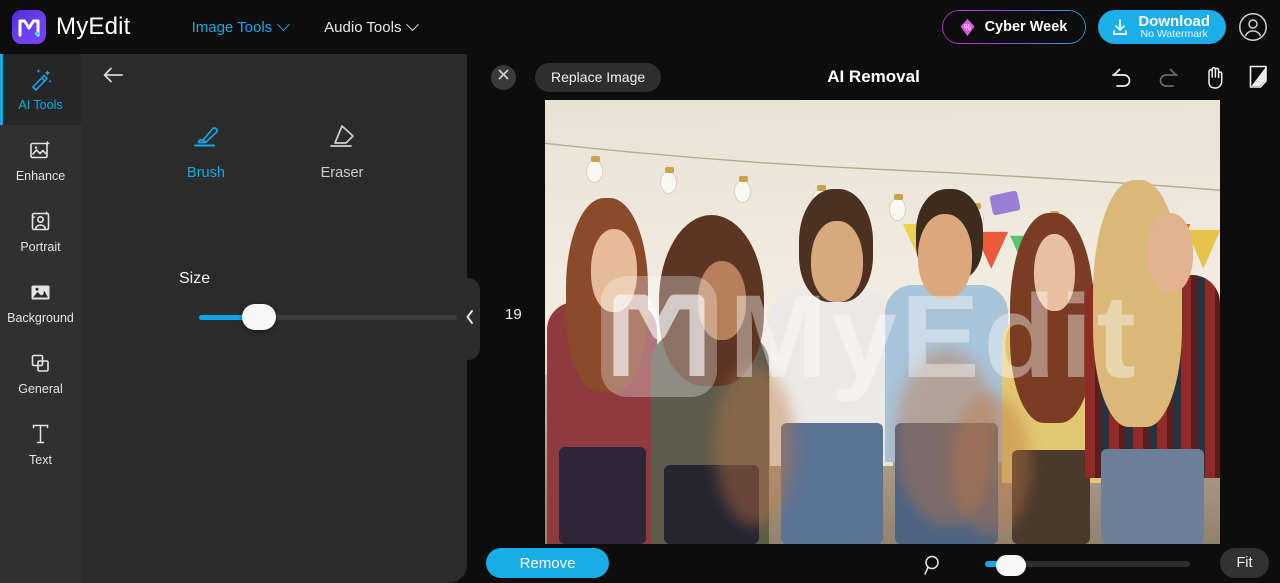 This screenshot has height=583, width=1280. I want to click on download-button: Download No Watermark, so click(1162, 27).